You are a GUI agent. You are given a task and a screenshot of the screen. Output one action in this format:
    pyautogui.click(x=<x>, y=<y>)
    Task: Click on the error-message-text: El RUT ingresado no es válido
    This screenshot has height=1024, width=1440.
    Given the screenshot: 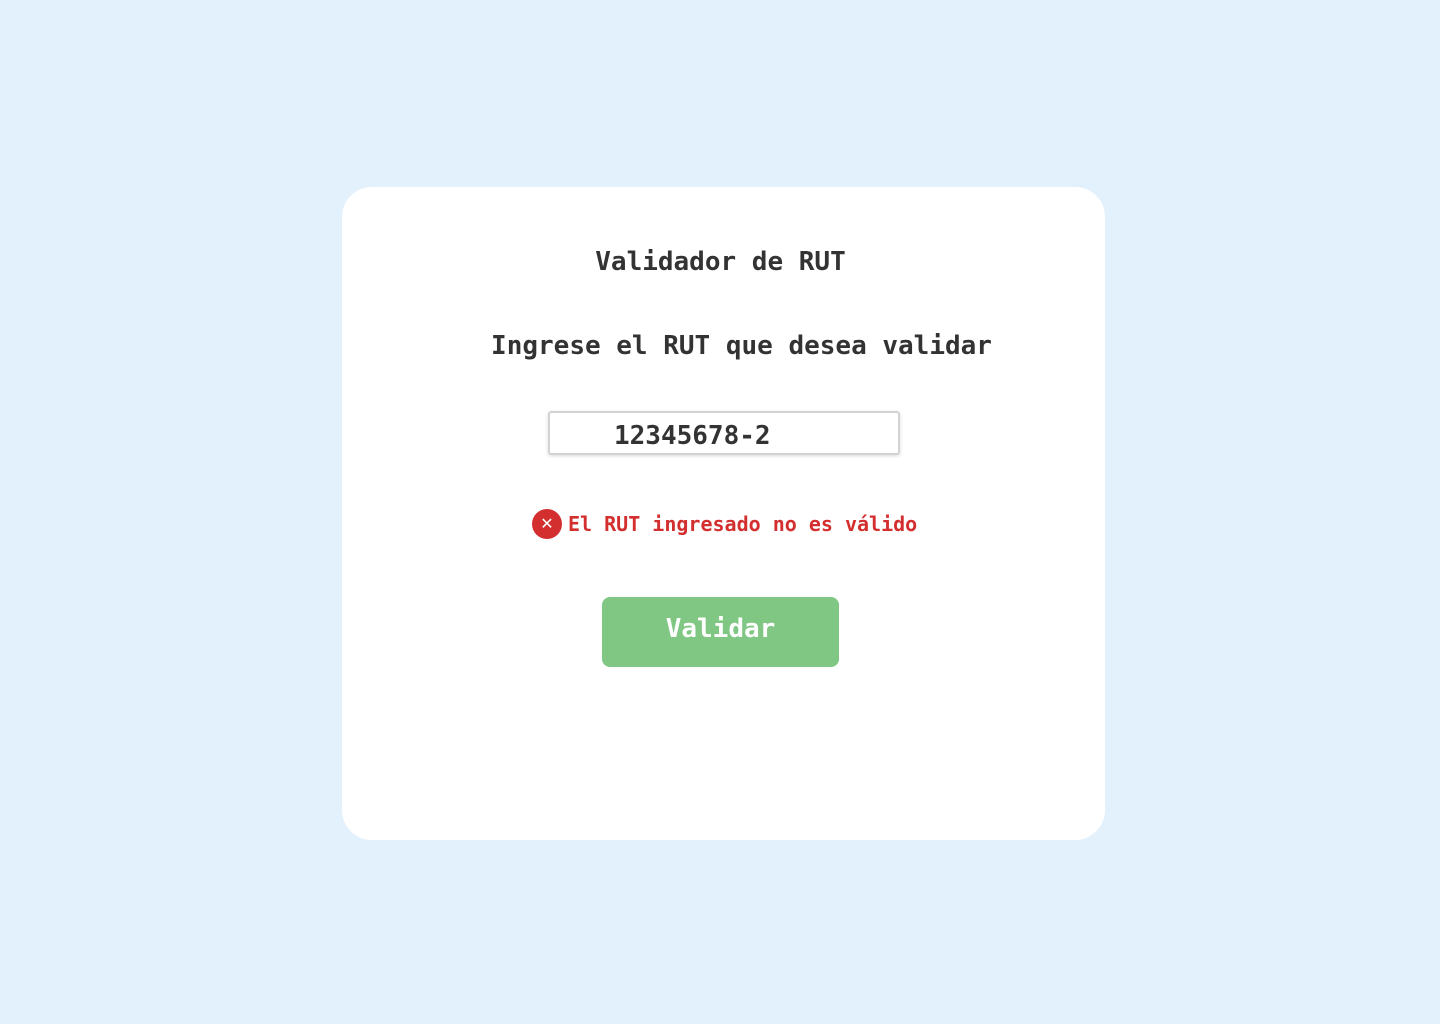 What is the action you would take?
    pyautogui.click(x=743, y=524)
    